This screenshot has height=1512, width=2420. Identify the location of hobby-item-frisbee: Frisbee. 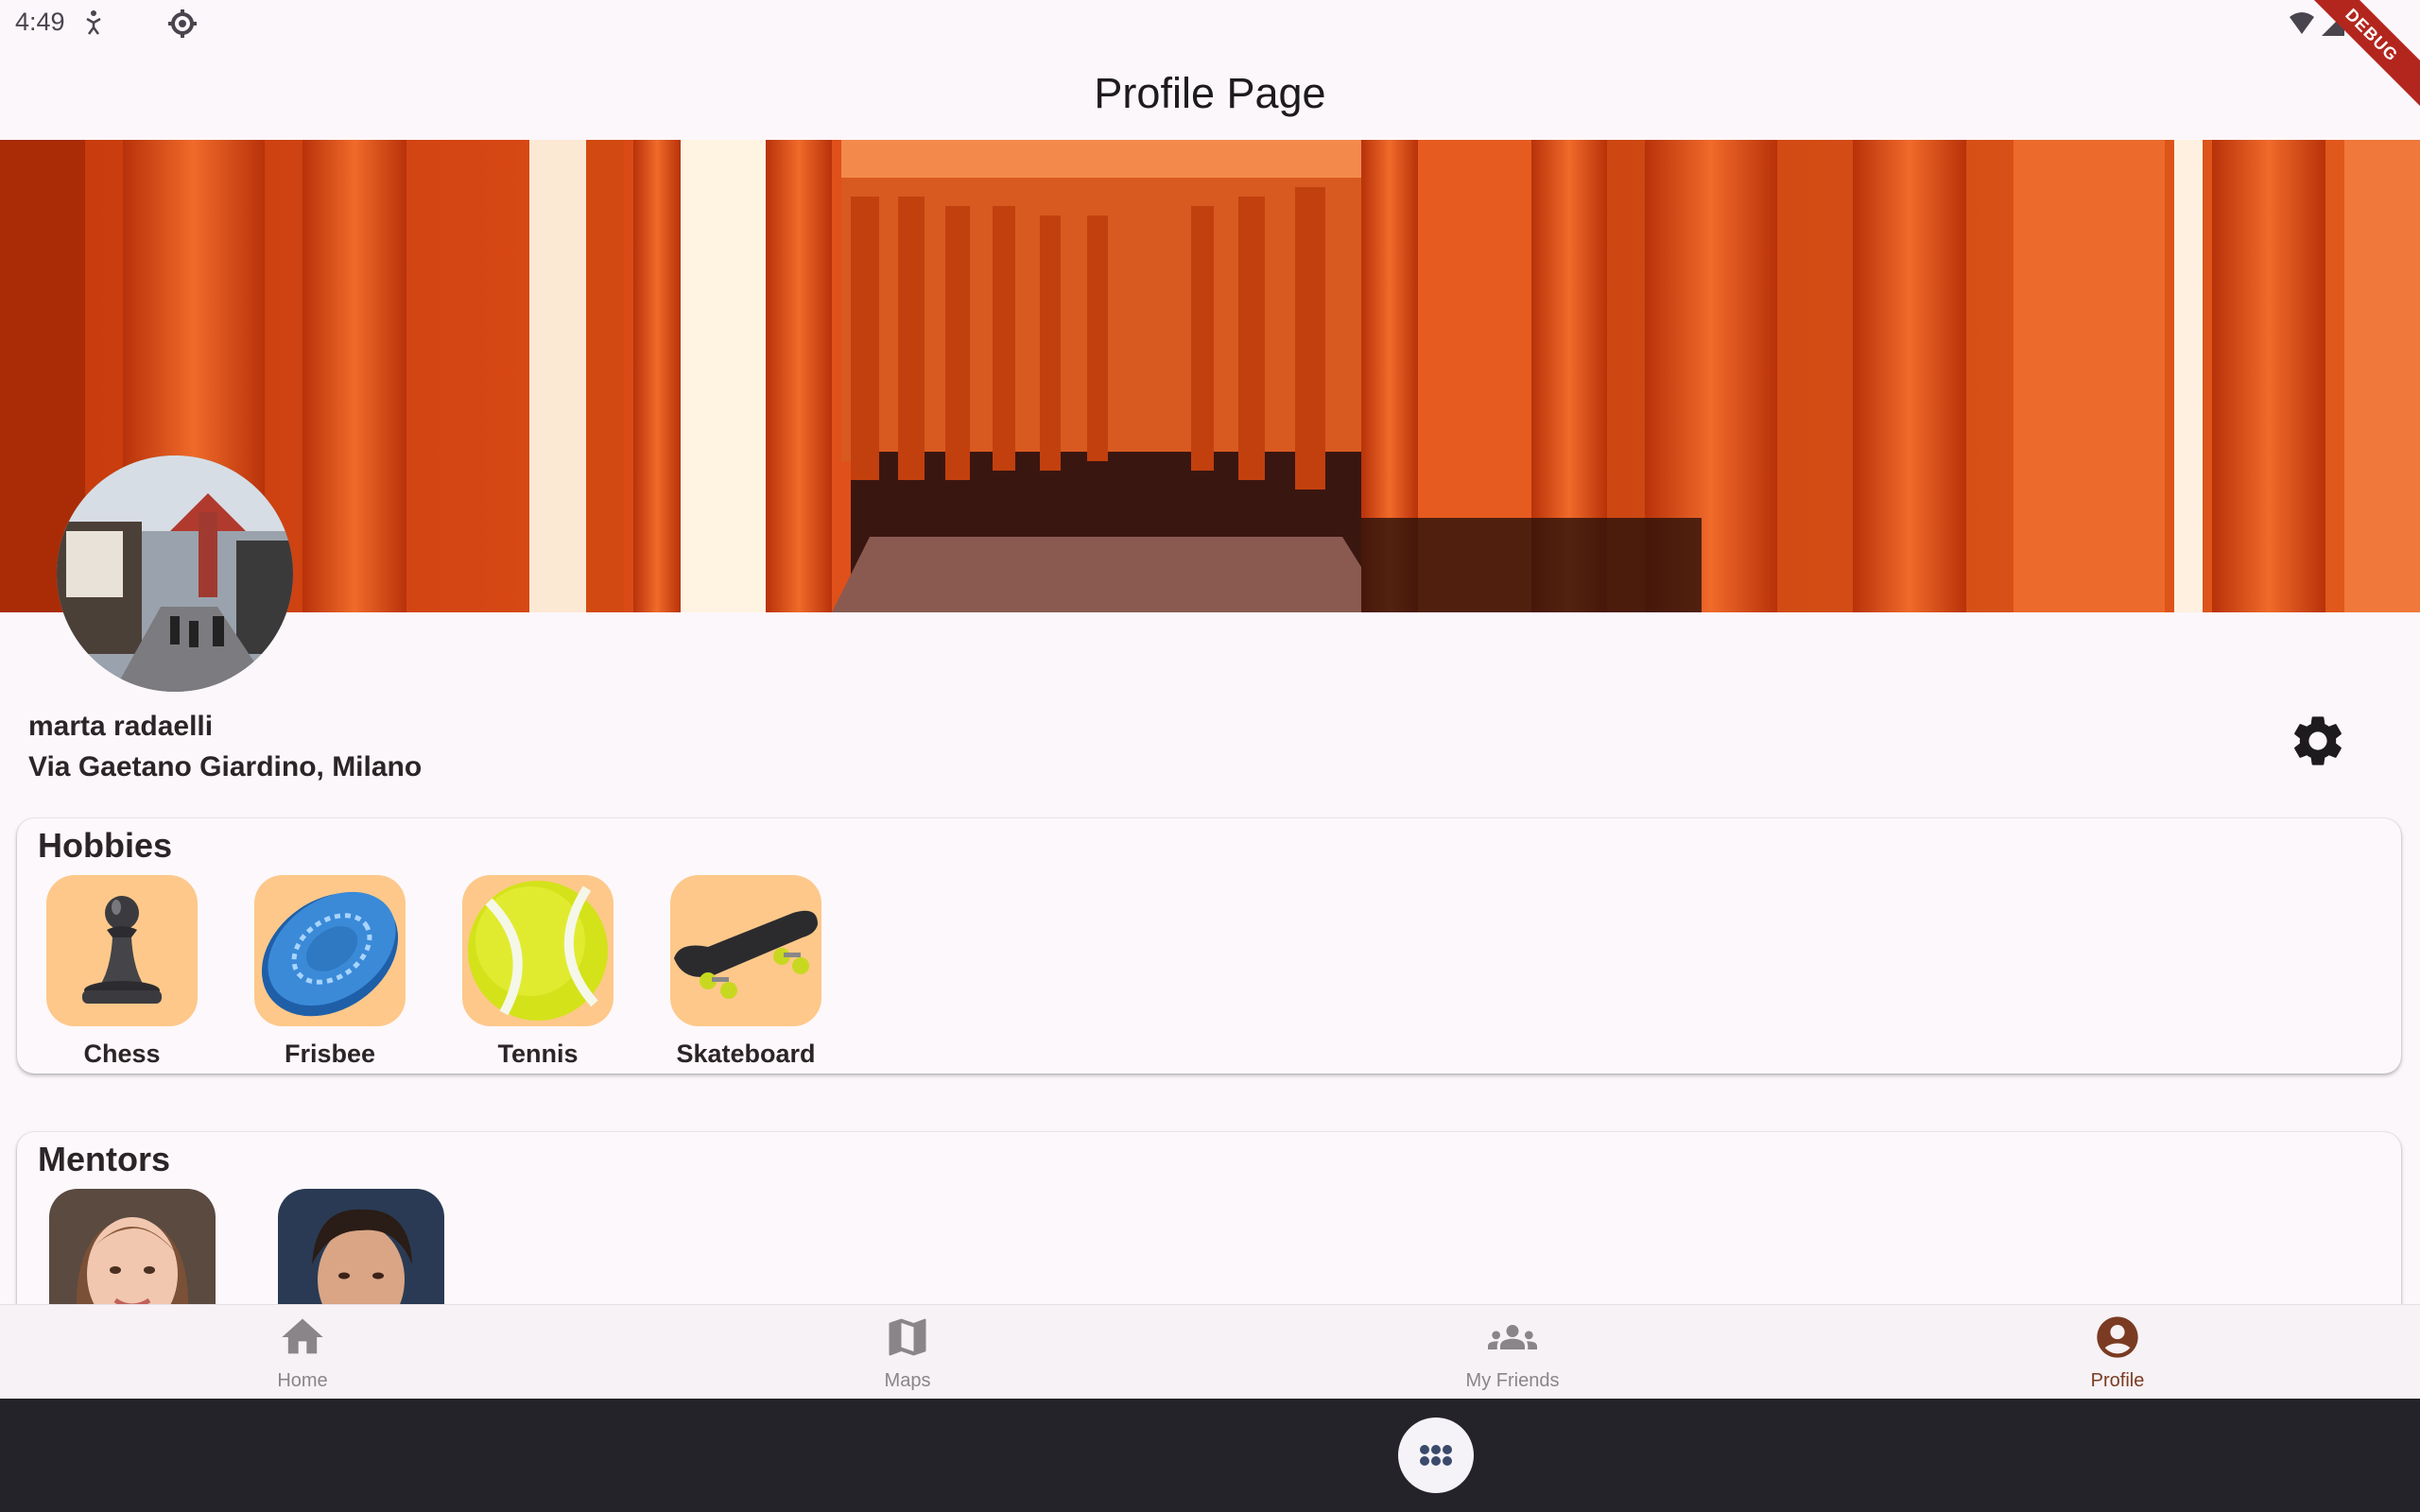
(329, 972).